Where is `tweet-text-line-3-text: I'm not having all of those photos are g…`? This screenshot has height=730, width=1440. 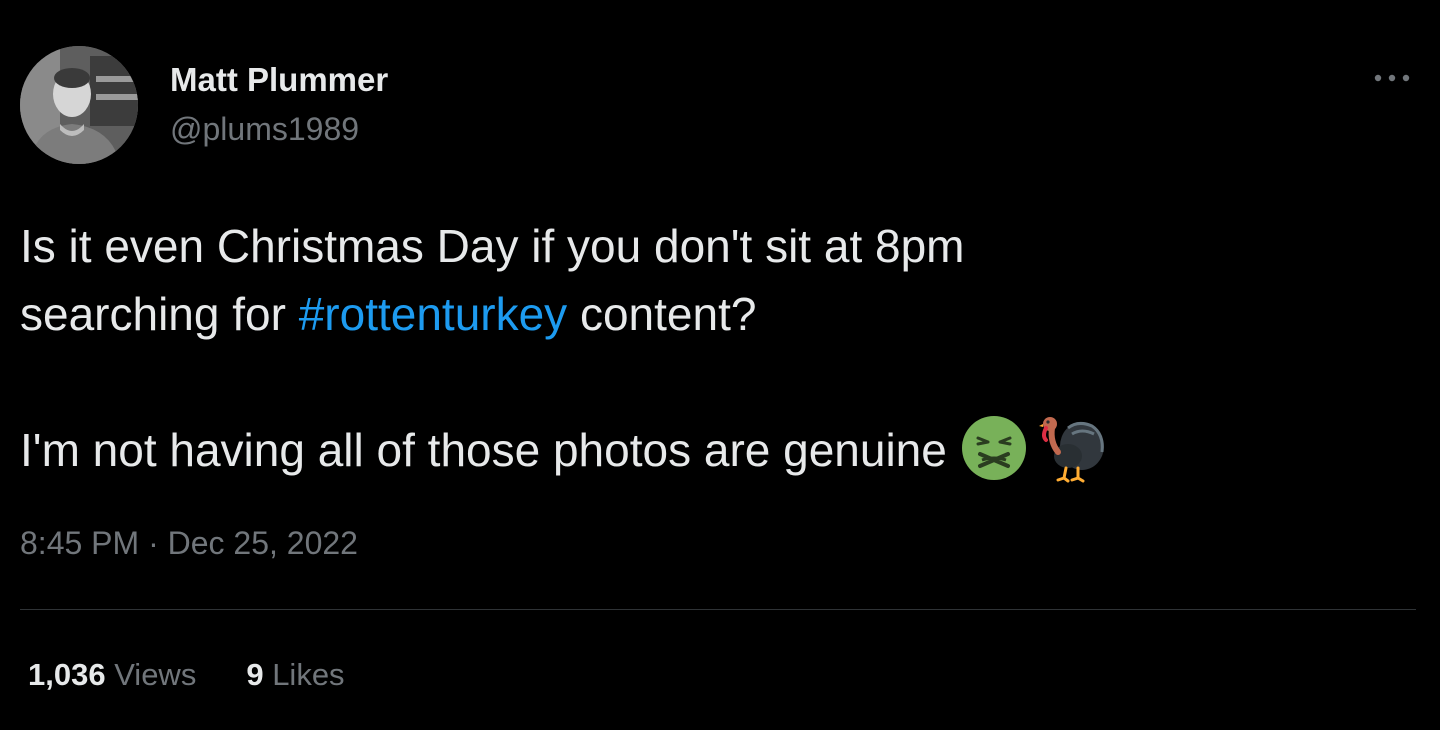 tweet-text-line-3-text: I'm not having all of those photos are g… is located at coordinates (490, 450).